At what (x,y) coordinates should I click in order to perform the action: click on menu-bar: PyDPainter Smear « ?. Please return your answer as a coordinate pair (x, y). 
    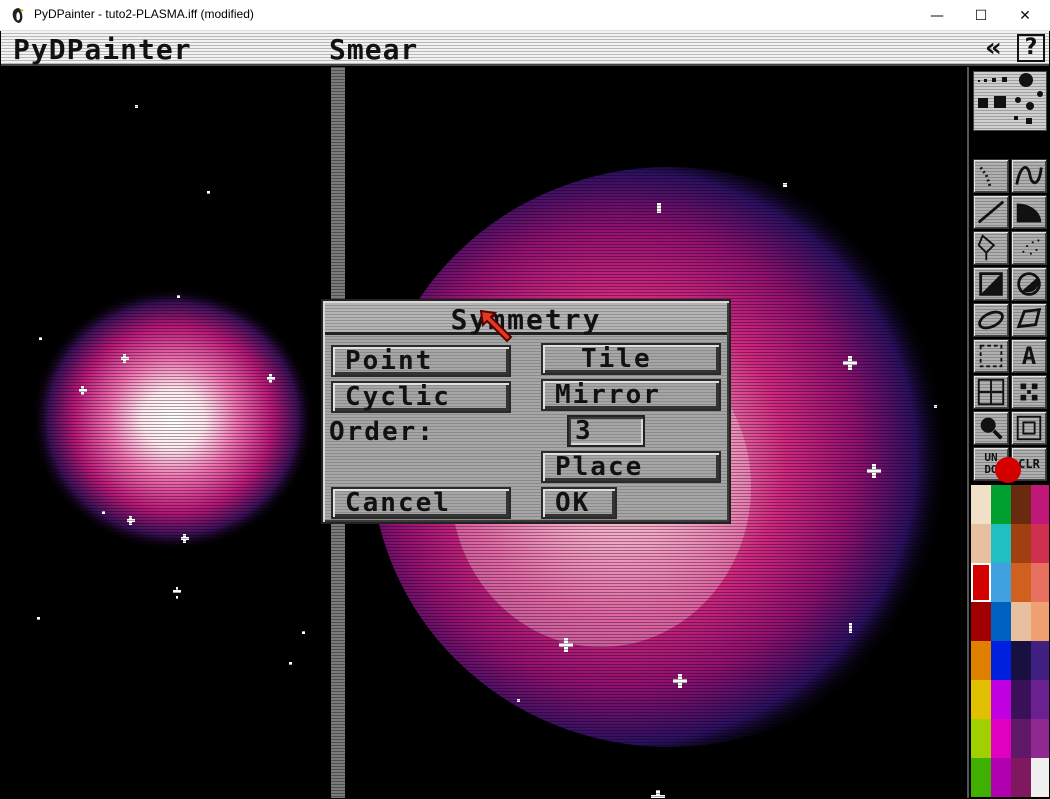
    Looking at the image, I should click on (525, 48).